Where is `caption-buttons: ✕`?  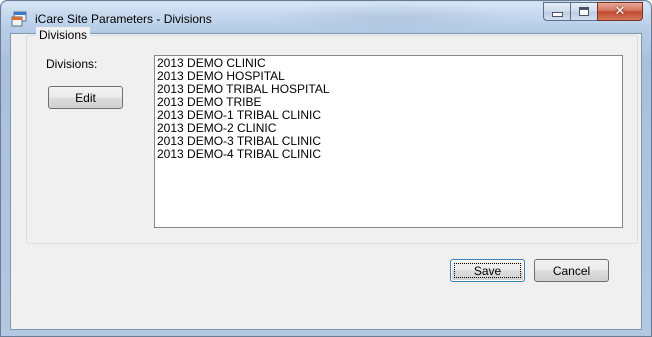
caption-buttons: ✕ is located at coordinates (593, 12).